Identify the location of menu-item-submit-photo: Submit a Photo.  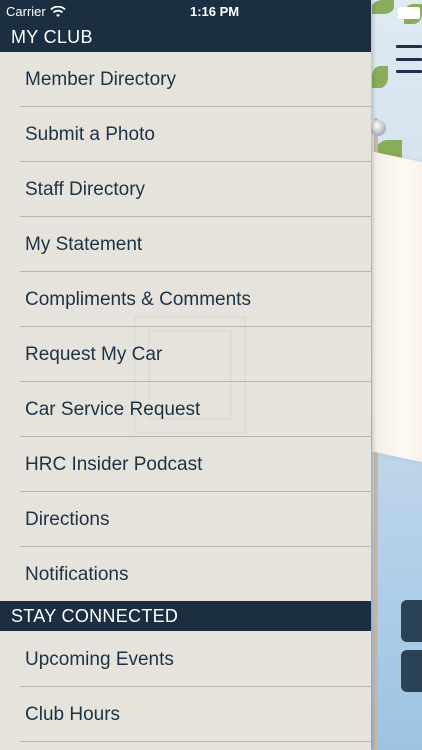
(185, 134).